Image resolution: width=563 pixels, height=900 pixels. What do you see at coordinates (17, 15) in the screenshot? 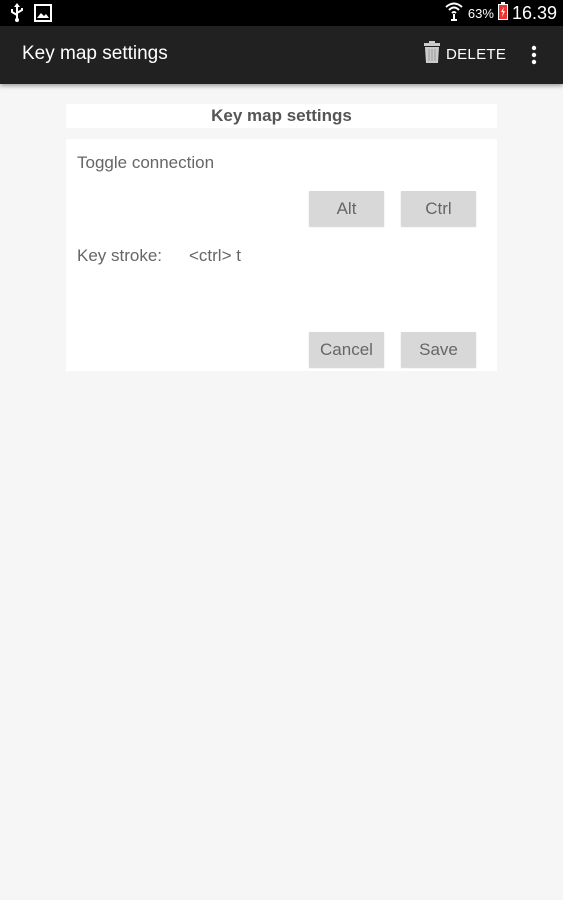
I see `usb-icon` at bounding box center [17, 15].